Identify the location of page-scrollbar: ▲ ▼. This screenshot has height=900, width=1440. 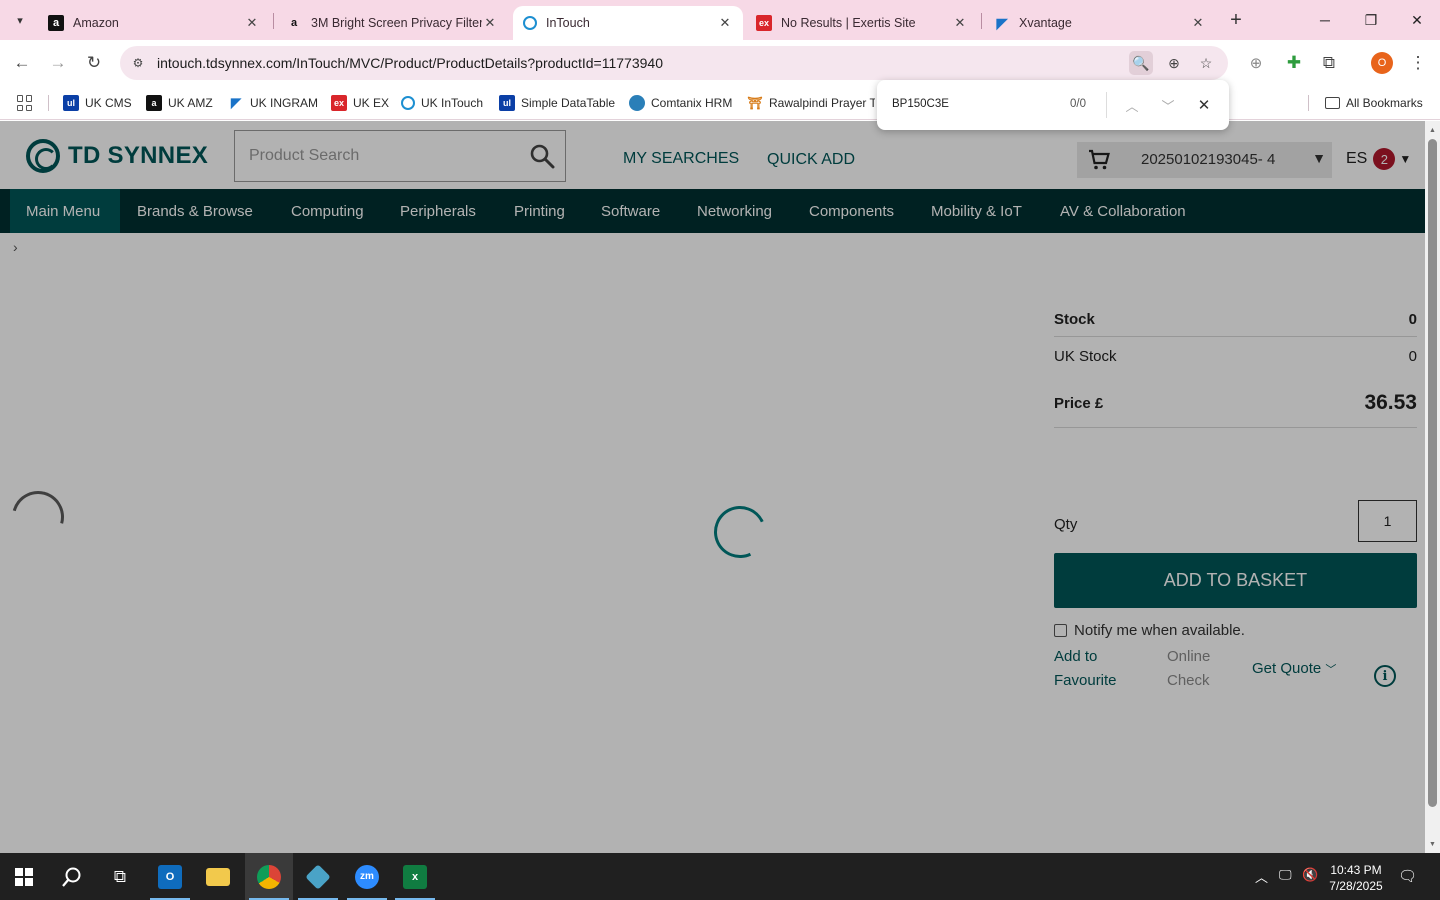
(1432, 487).